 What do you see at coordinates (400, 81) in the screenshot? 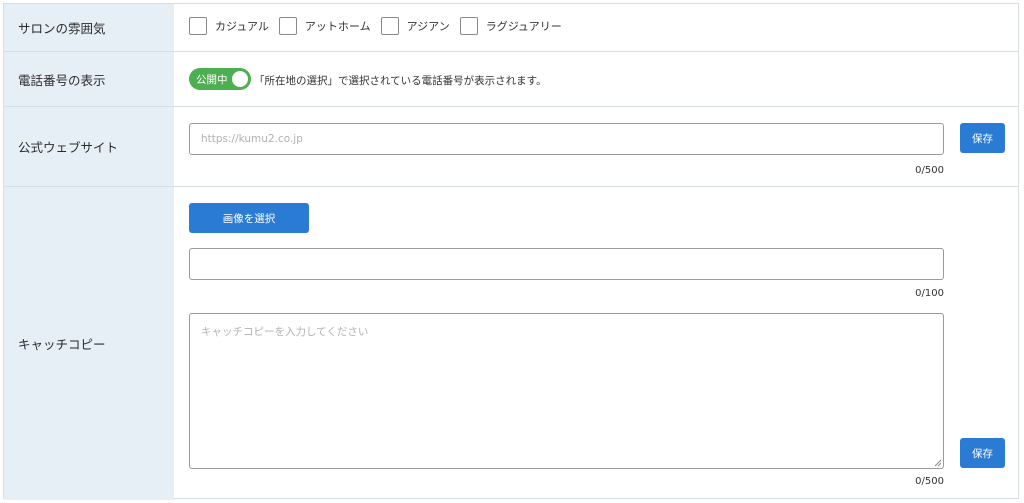
I see `phone-display-note: 「所在地の選択」で選択されている電話番号が表示されます。` at bounding box center [400, 81].